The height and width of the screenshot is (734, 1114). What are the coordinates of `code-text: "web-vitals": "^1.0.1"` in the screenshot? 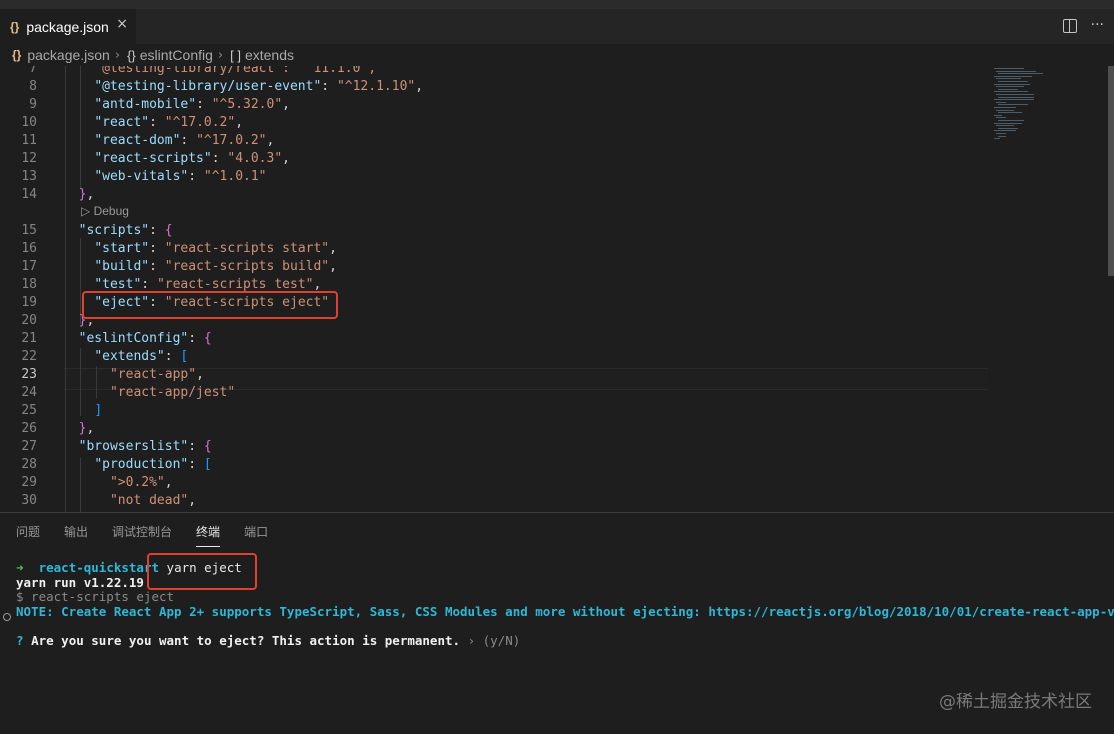 It's located at (180, 176).